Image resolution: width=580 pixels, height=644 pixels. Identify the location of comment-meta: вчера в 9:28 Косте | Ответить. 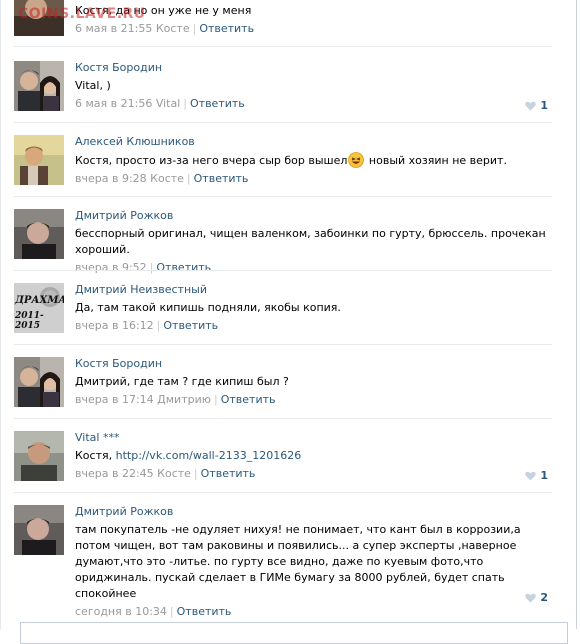
(313, 179).